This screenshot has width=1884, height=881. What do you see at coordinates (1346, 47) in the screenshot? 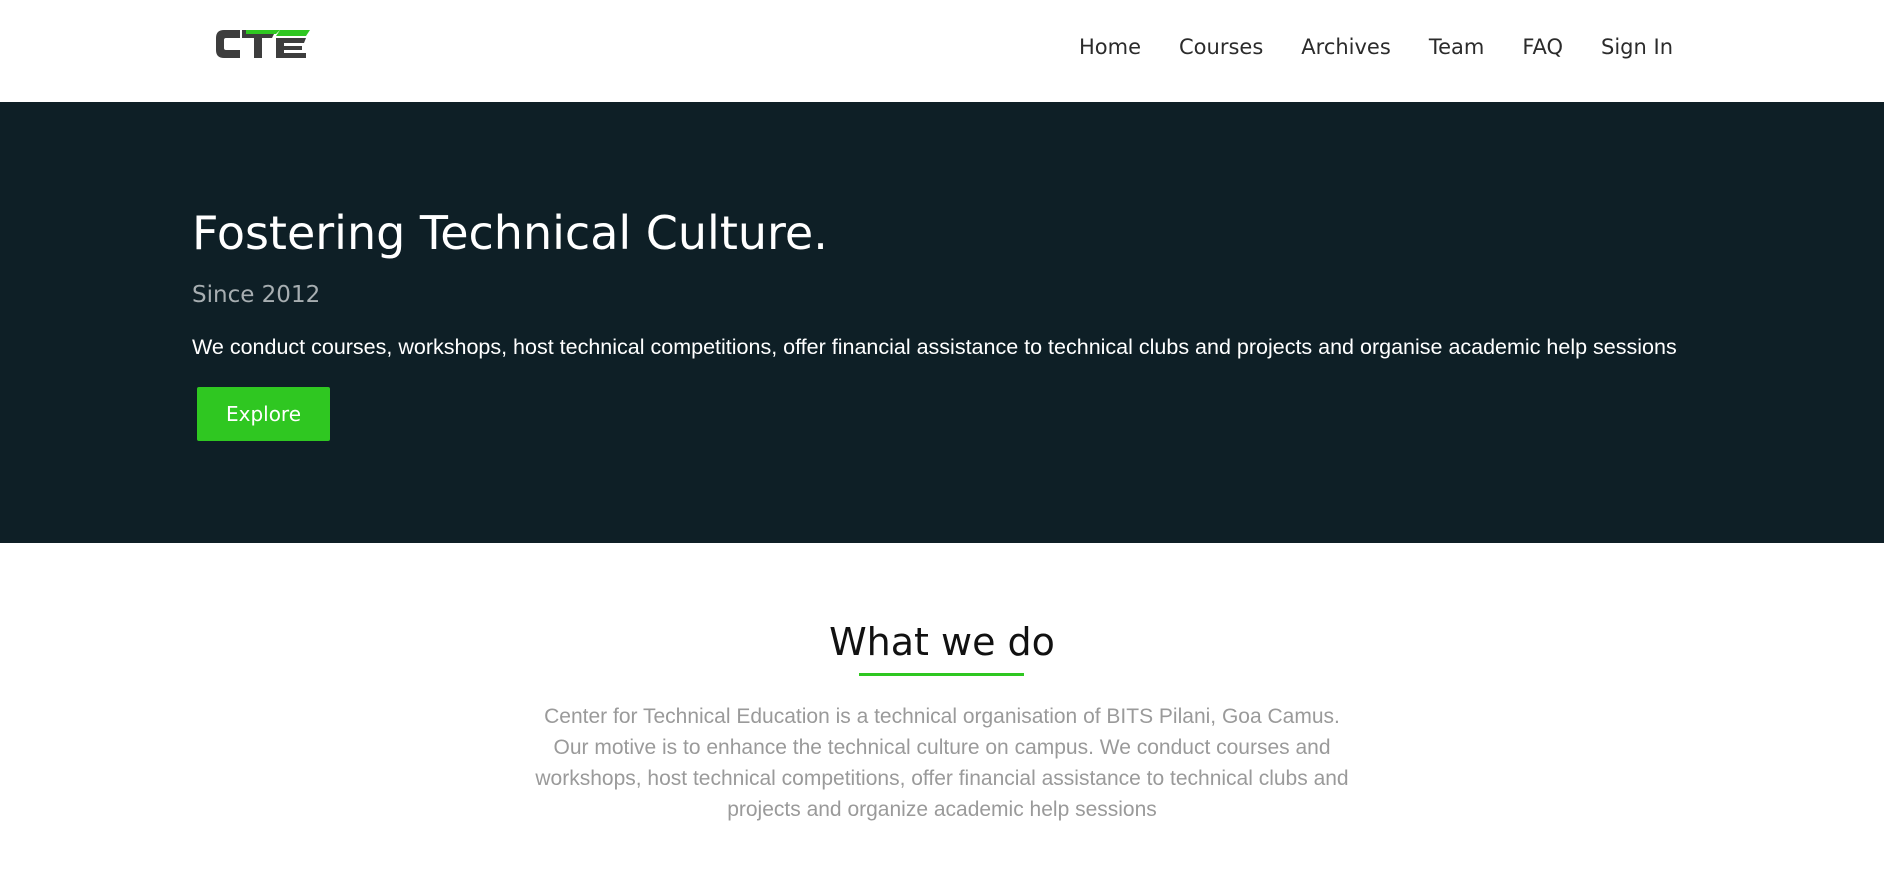
I see `nav-archives-link: Archives` at bounding box center [1346, 47].